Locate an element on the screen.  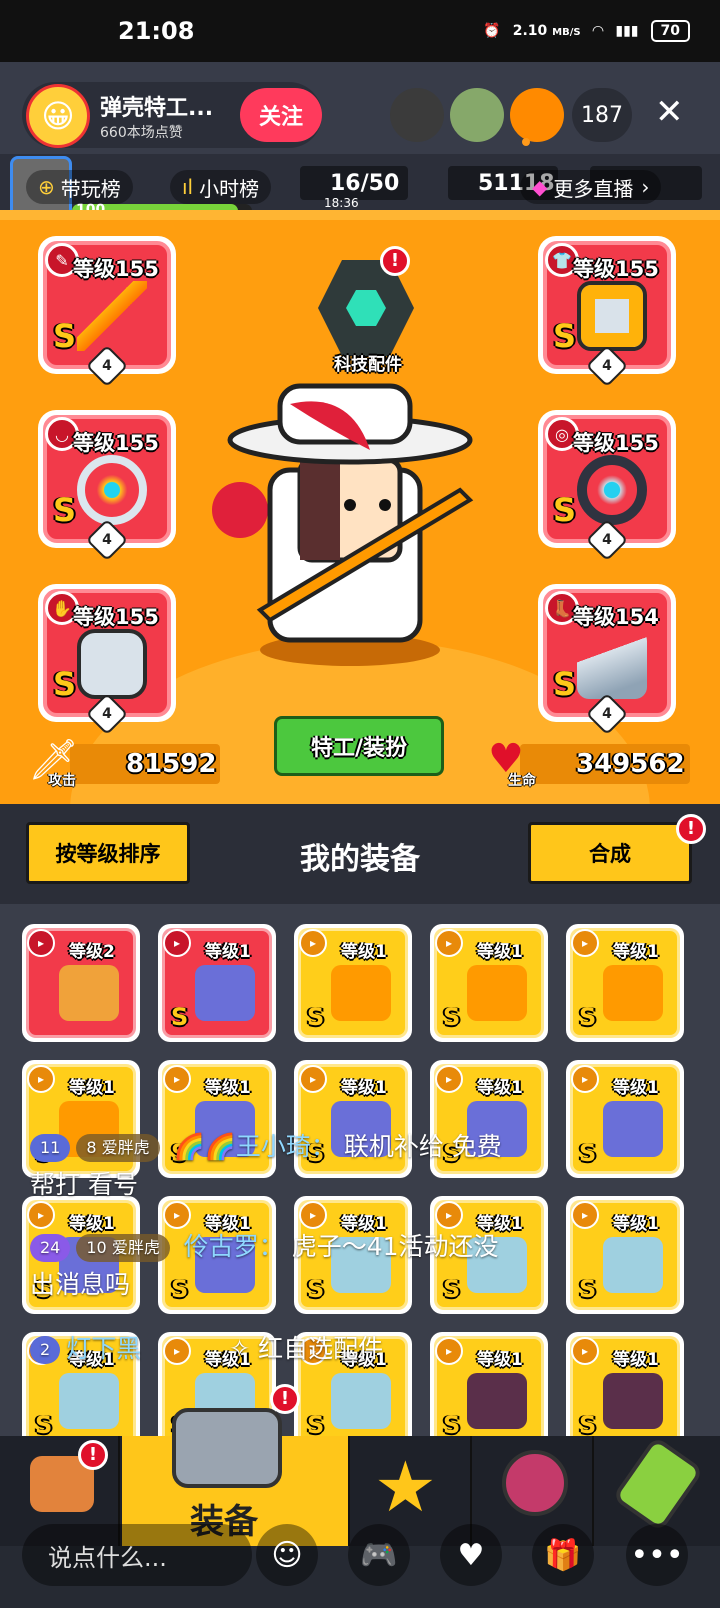
alarm-icon: ⏰ is located at coordinates (492, 31).